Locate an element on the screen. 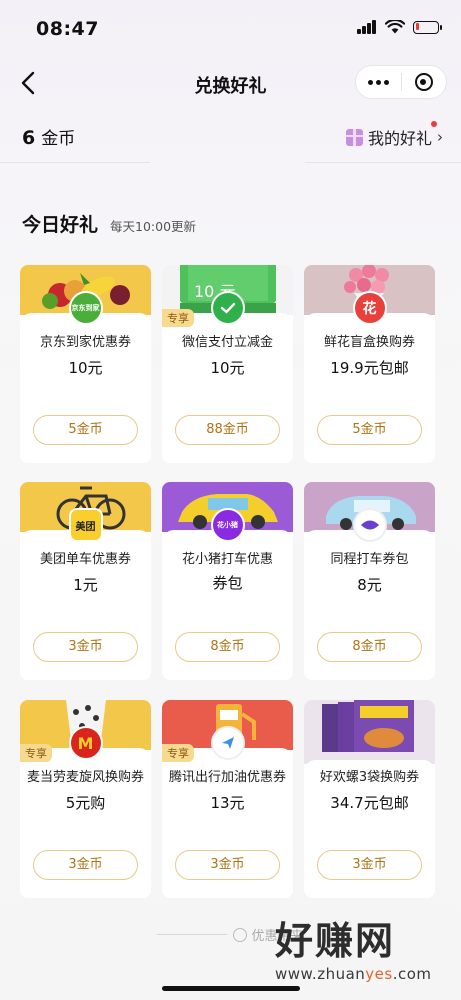 The width and height of the screenshot is (461, 1000). gift-name: 同程打车券包 is located at coordinates (369, 559).